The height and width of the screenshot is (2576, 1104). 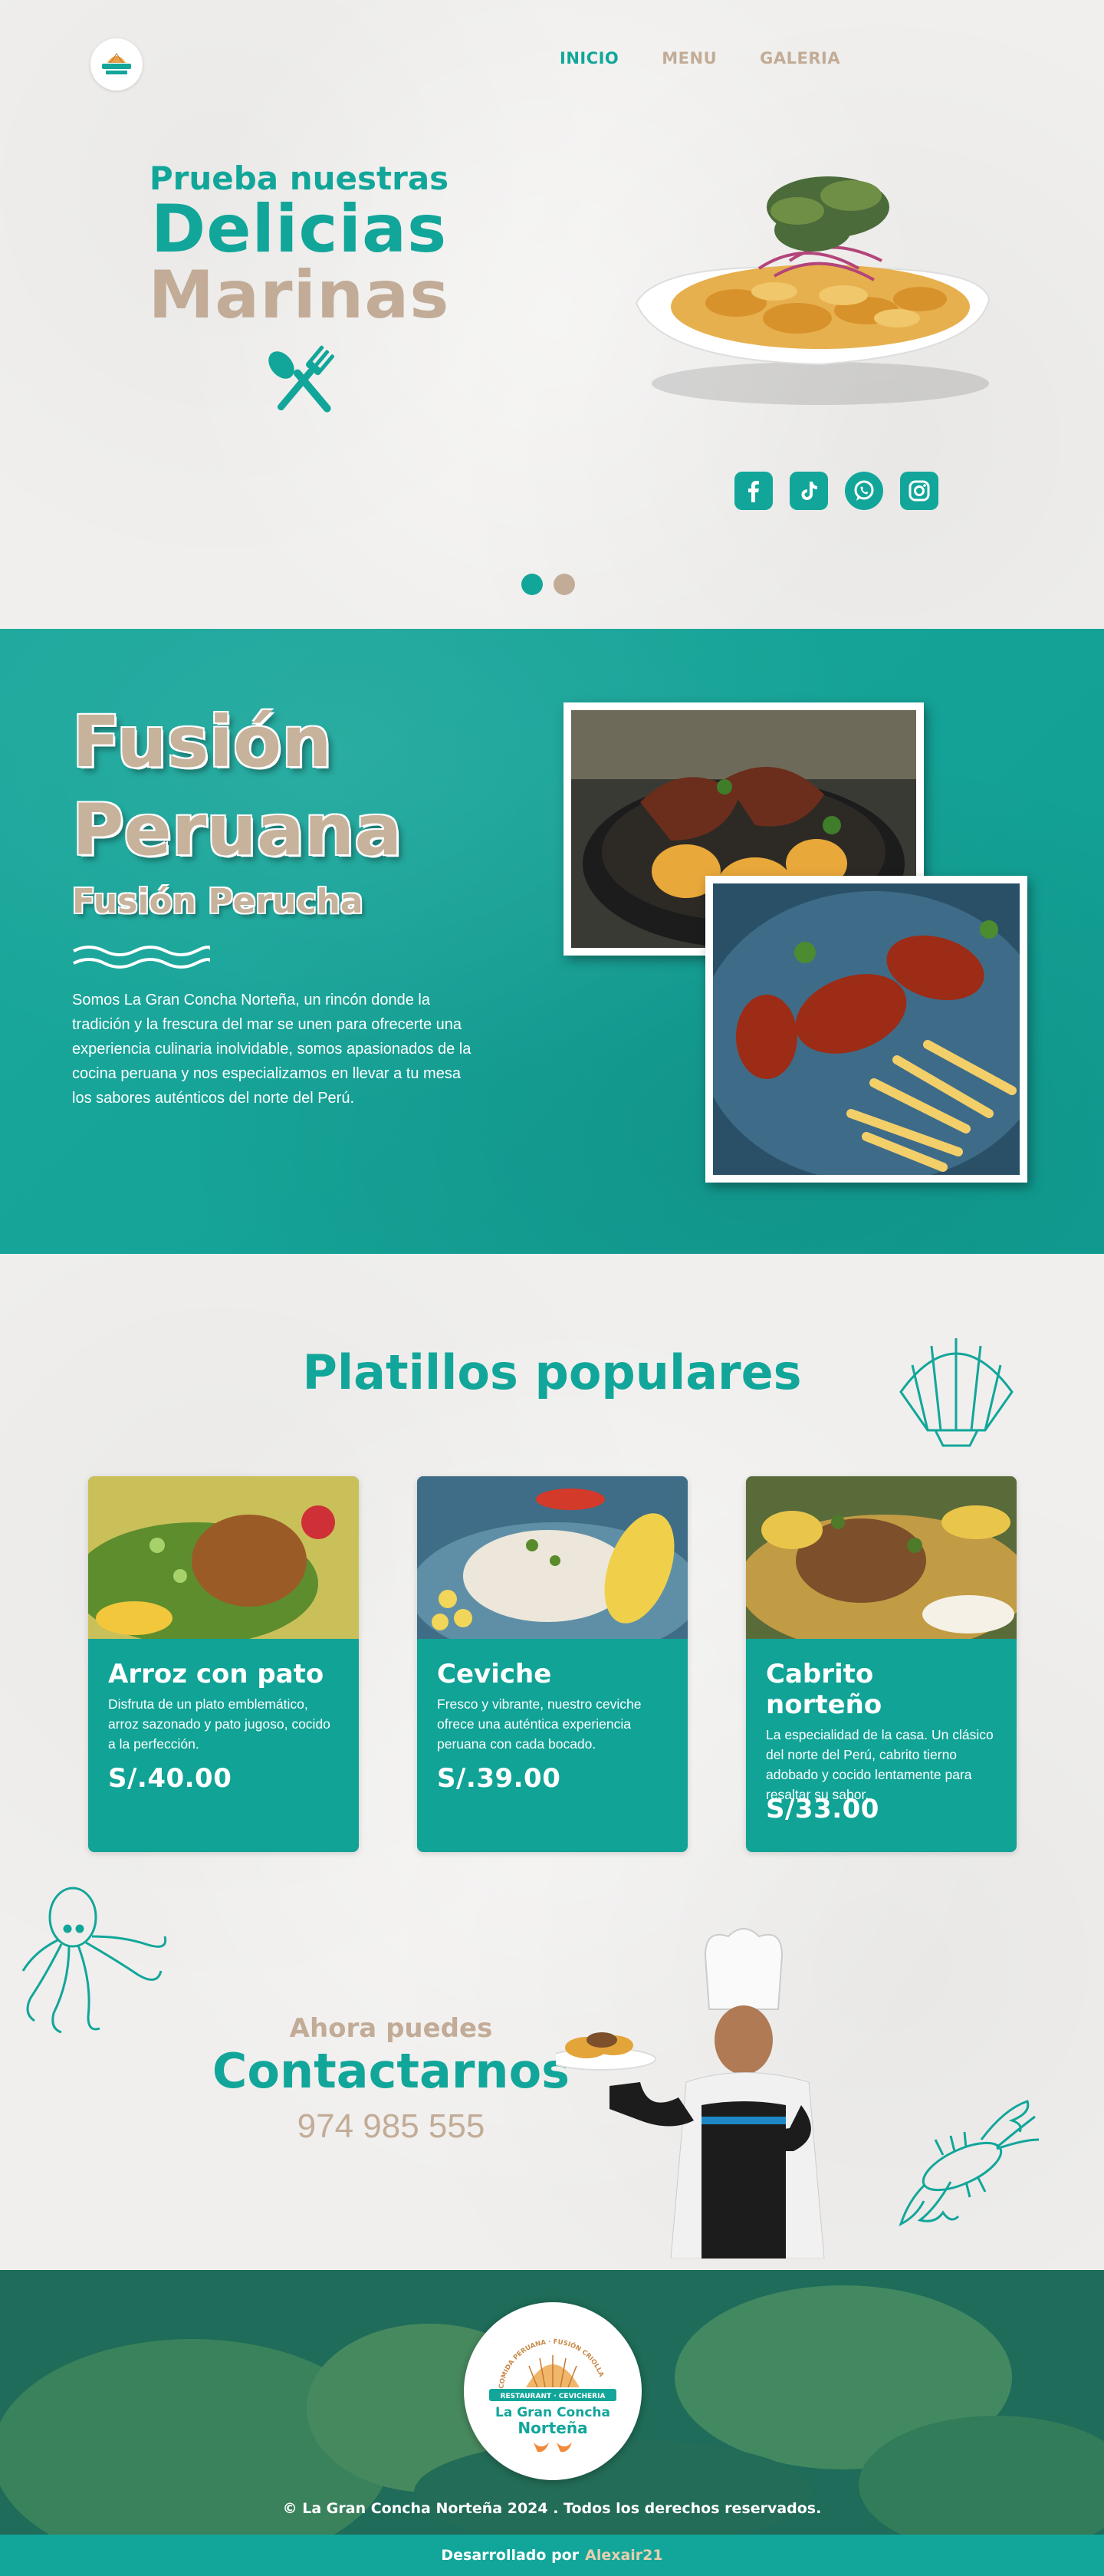 I want to click on arroz-con-pato-image, so click(x=224, y=1560).